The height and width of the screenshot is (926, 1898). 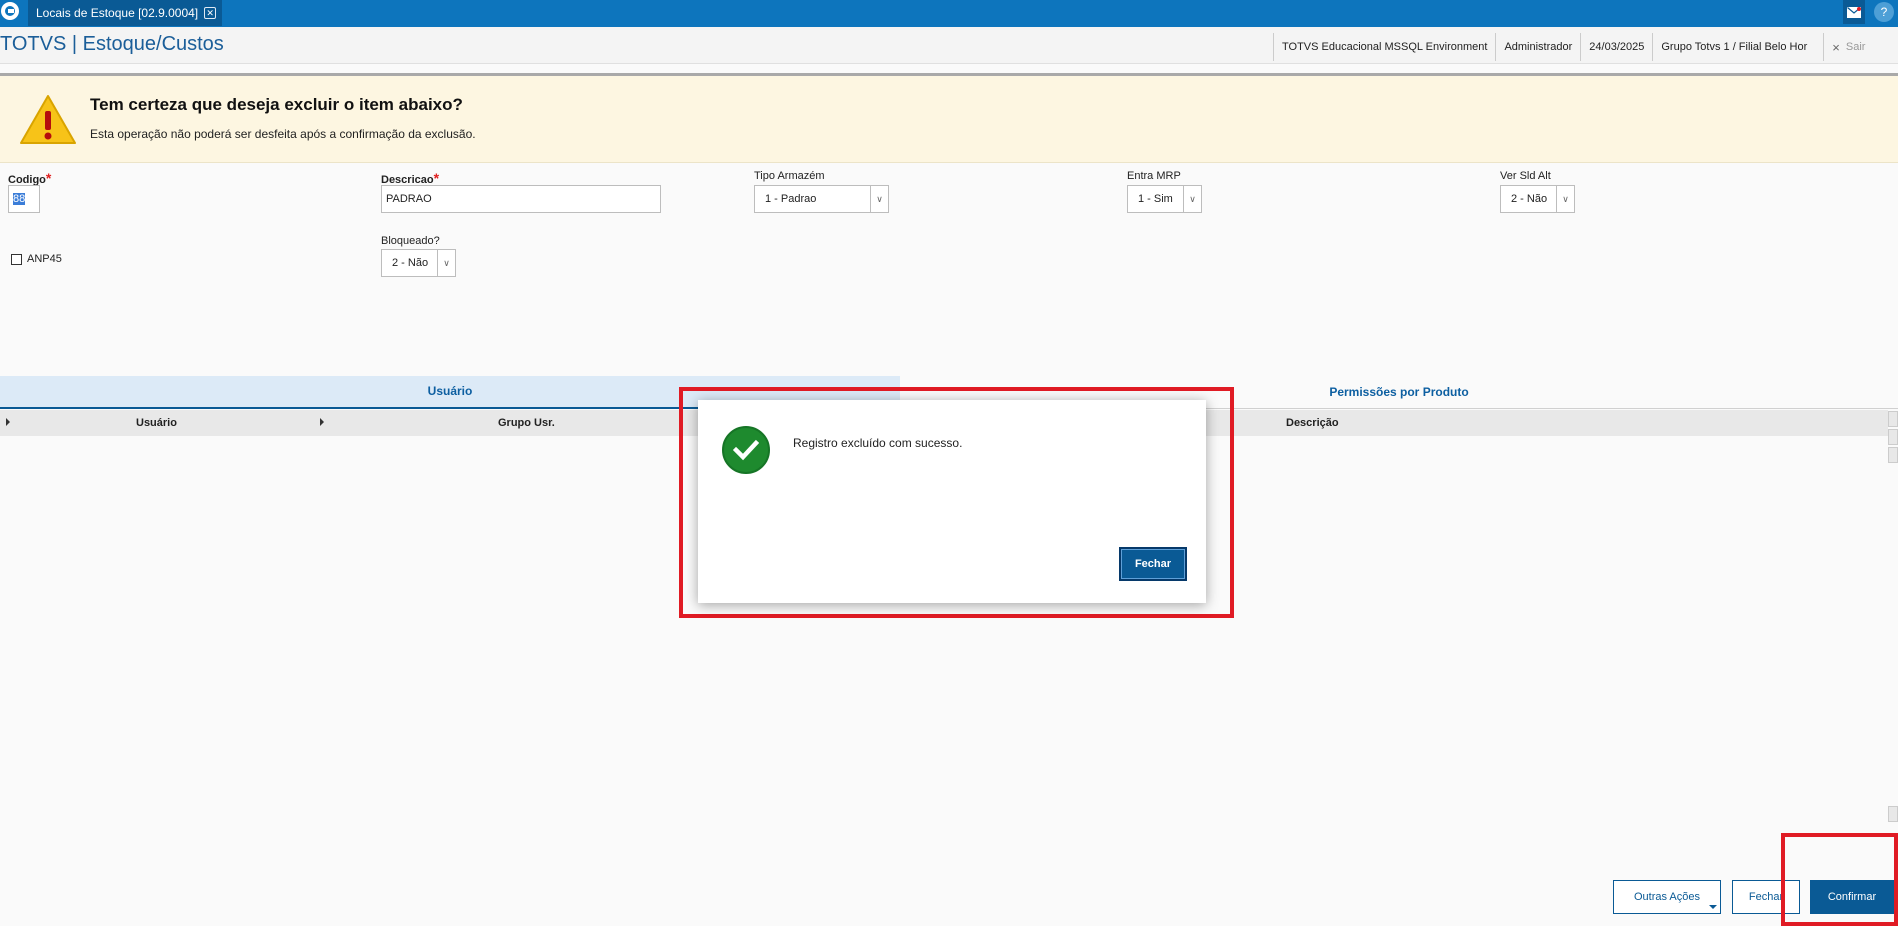 I want to click on caret-down-icon, so click(x=1713, y=907).